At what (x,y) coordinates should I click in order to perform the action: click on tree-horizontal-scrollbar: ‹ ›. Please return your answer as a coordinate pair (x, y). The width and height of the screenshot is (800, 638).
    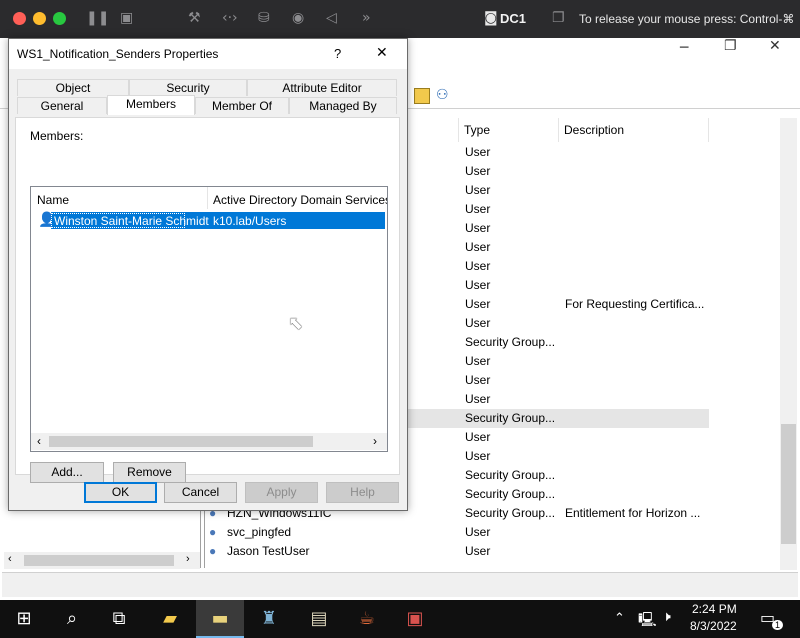
    Looking at the image, I should click on (102, 560).